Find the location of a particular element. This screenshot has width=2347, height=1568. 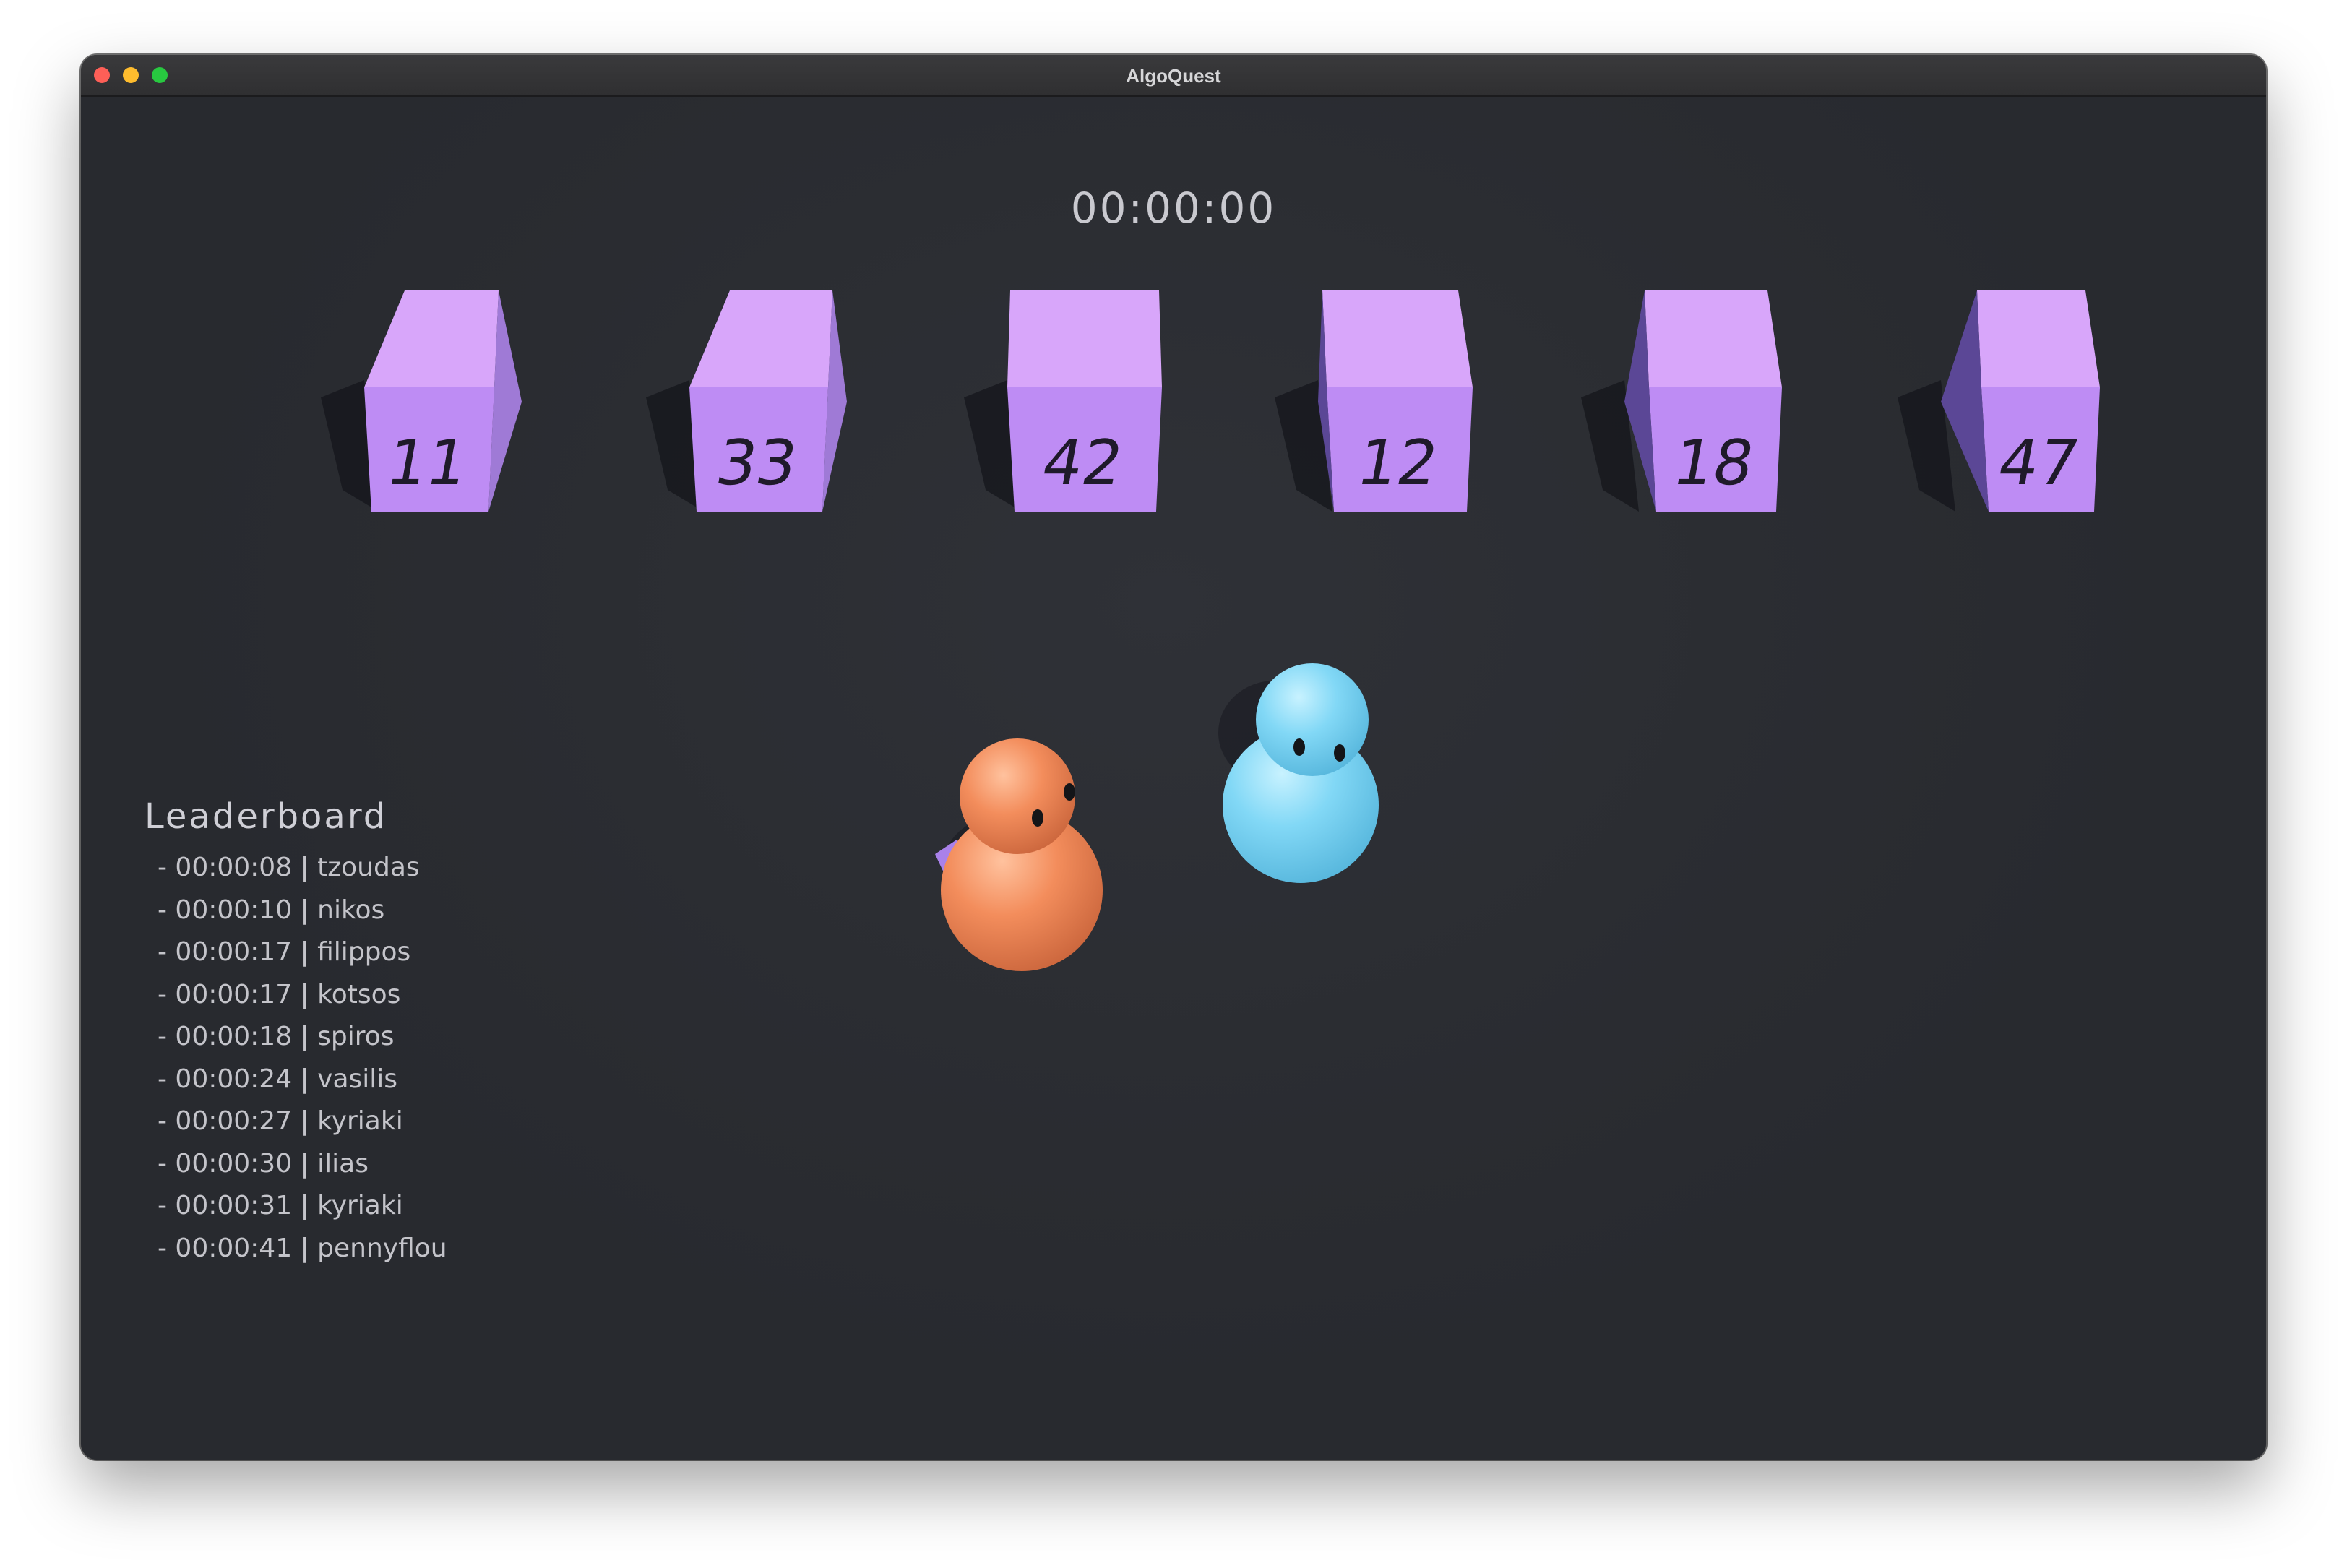

leaderboard-entry: - 00:00:24 | vasilis is located at coordinates (278, 1079).